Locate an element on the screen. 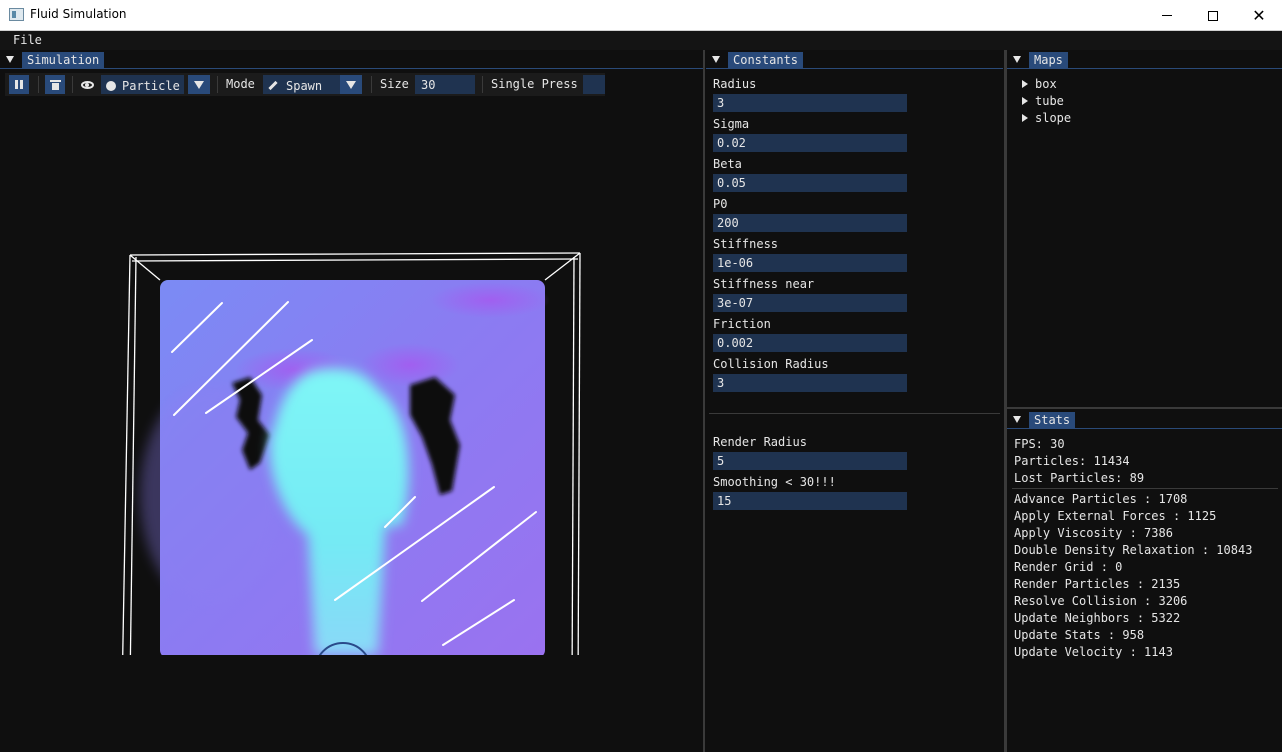 This screenshot has width=1282, height=752. particle-type-value: Particle is located at coordinates (151, 85).